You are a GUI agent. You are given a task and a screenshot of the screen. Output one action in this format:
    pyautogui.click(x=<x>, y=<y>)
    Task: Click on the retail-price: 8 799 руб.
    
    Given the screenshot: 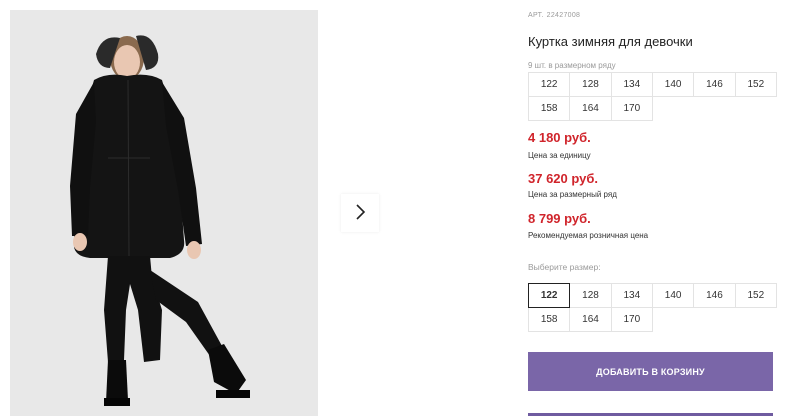 What is the action you would take?
    pyautogui.click(x=559, y=218)
    